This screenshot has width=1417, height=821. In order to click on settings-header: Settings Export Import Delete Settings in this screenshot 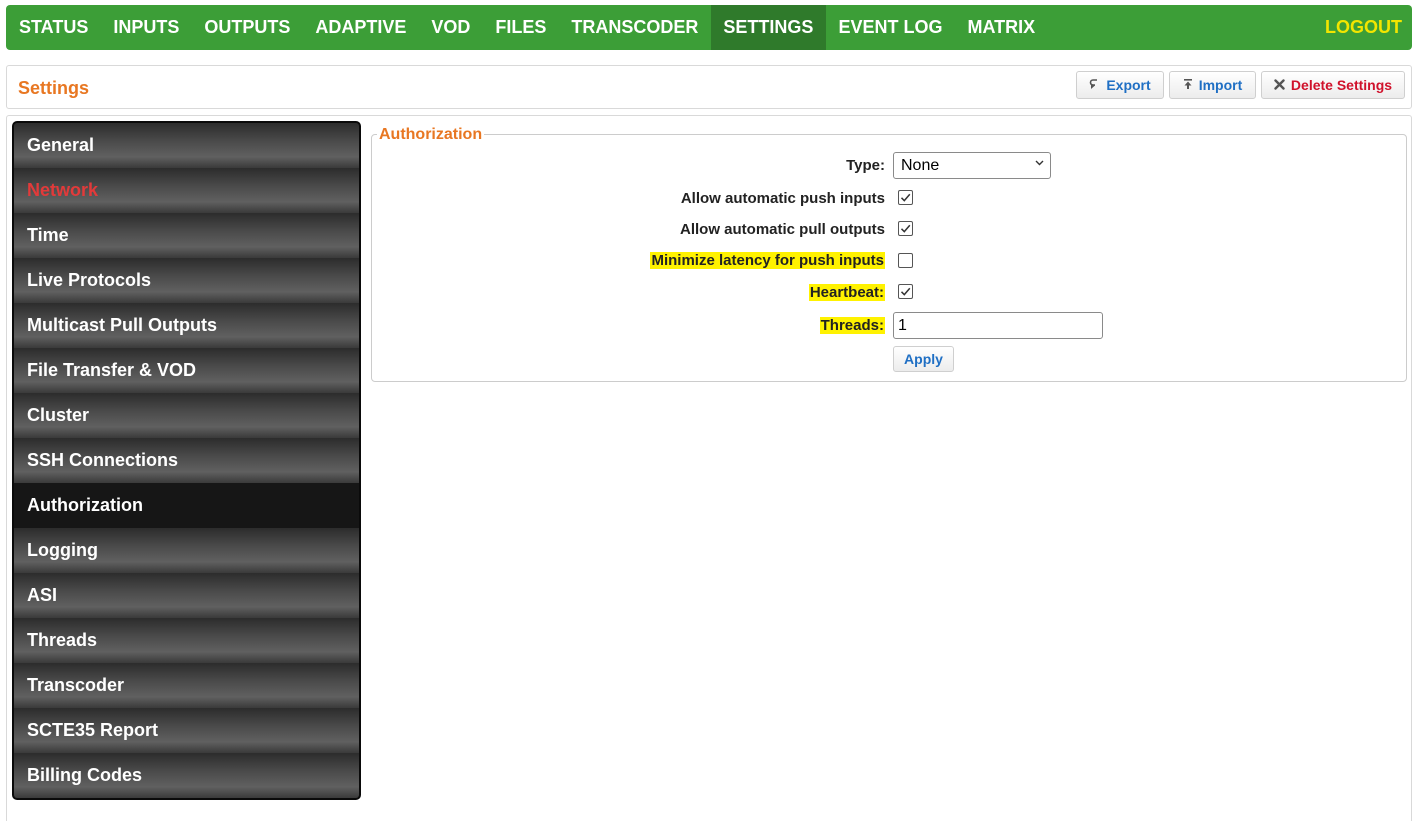, I will do `click(709, 87)`.